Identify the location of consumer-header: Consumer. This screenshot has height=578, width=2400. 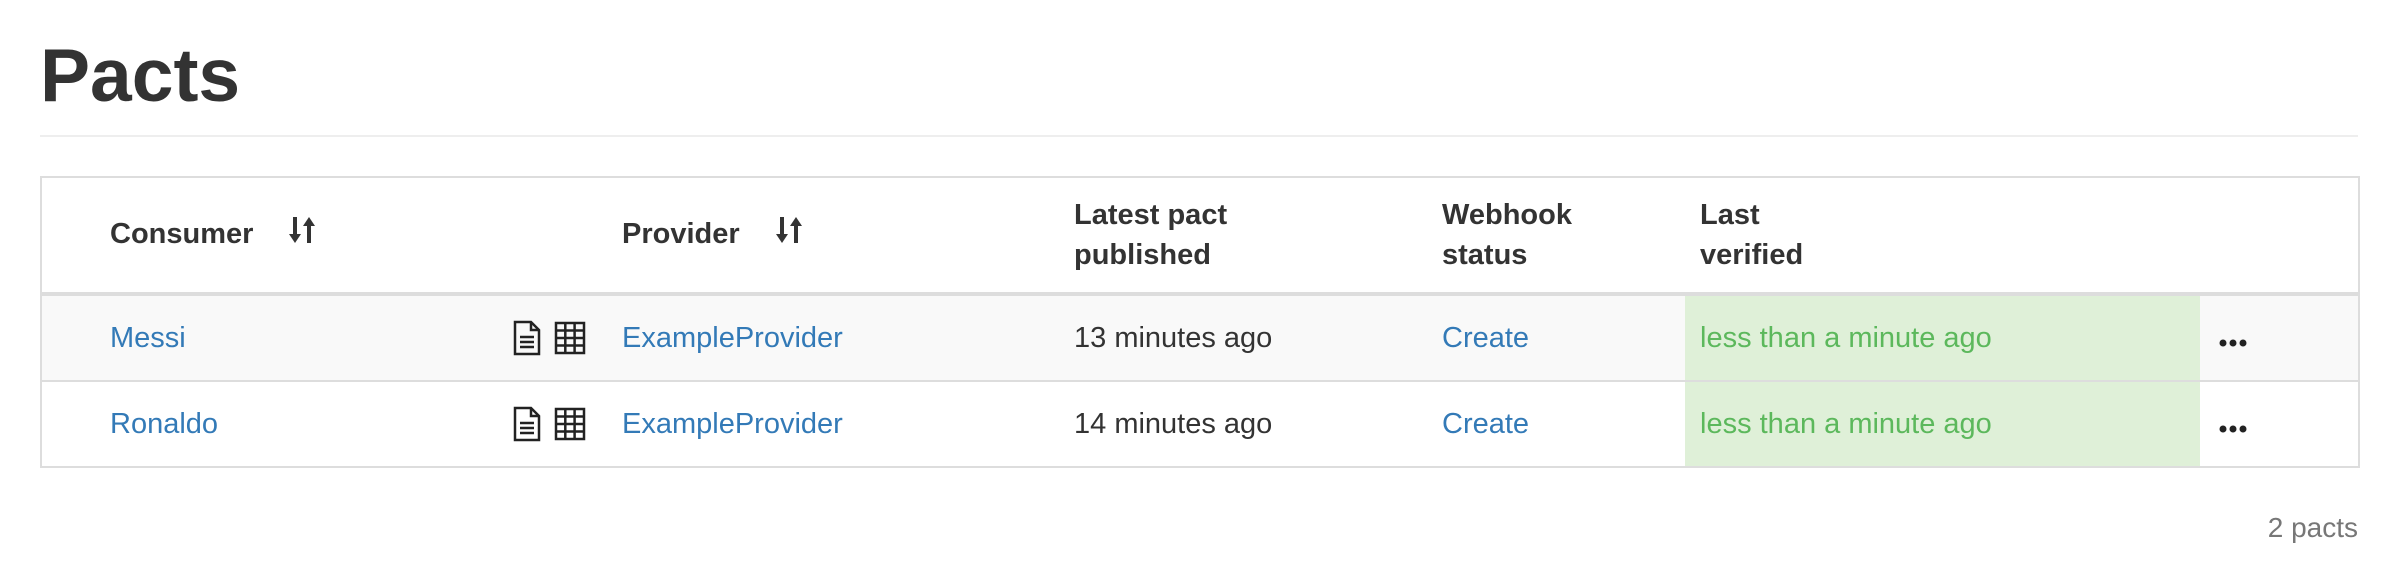
(296, 236).